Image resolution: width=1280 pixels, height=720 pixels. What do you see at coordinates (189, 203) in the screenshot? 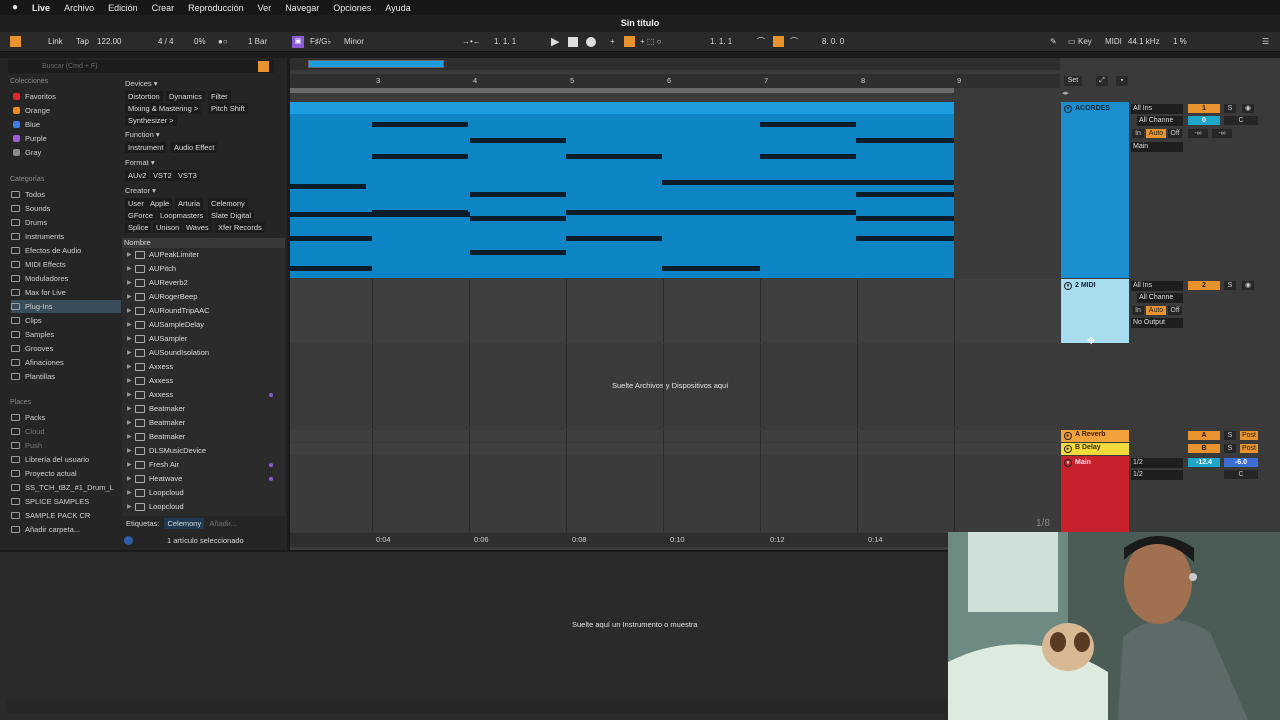
I see `filter-chip: Arturia` at bounding box center [189, 203].